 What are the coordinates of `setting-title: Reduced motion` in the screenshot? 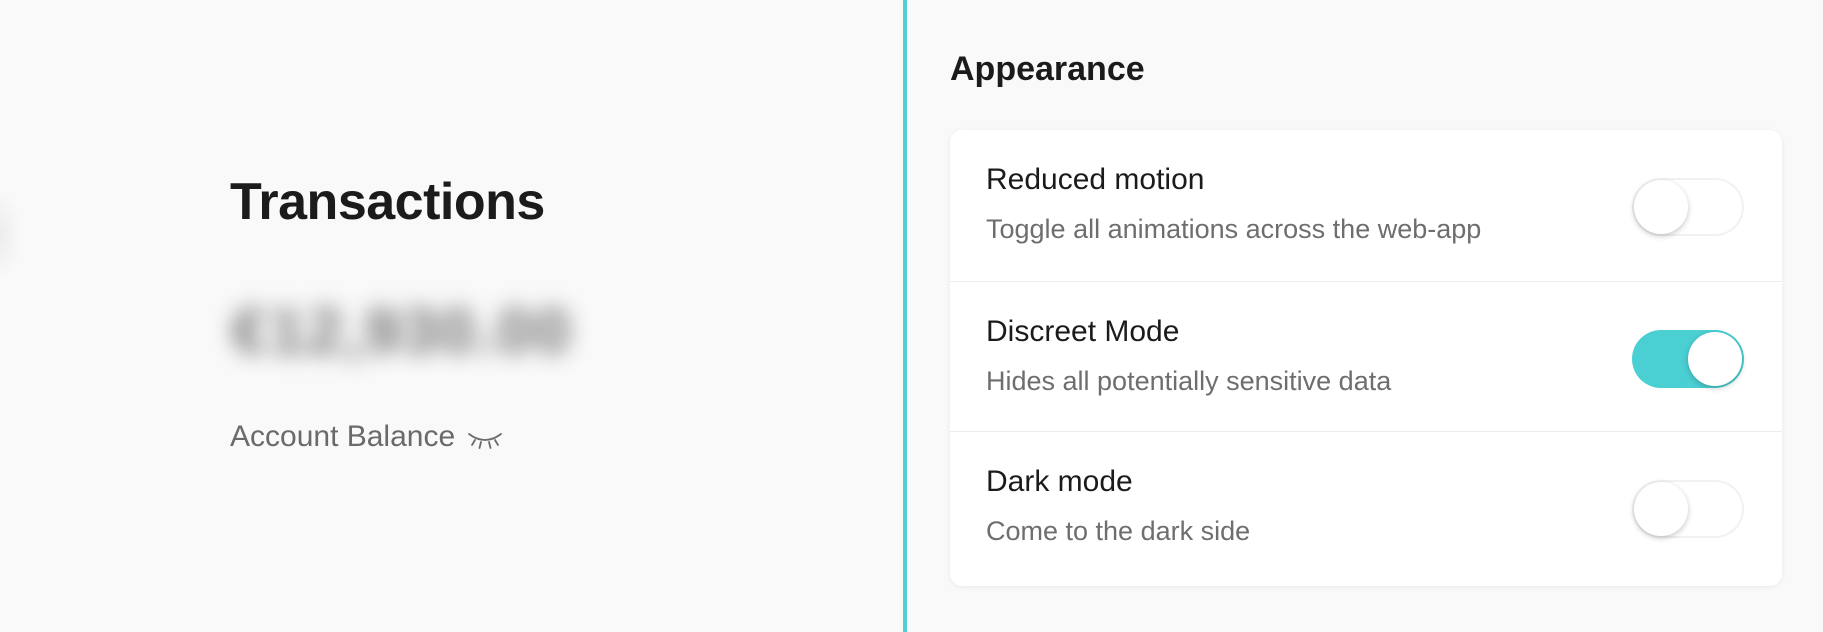 It's located at (1095, 179).